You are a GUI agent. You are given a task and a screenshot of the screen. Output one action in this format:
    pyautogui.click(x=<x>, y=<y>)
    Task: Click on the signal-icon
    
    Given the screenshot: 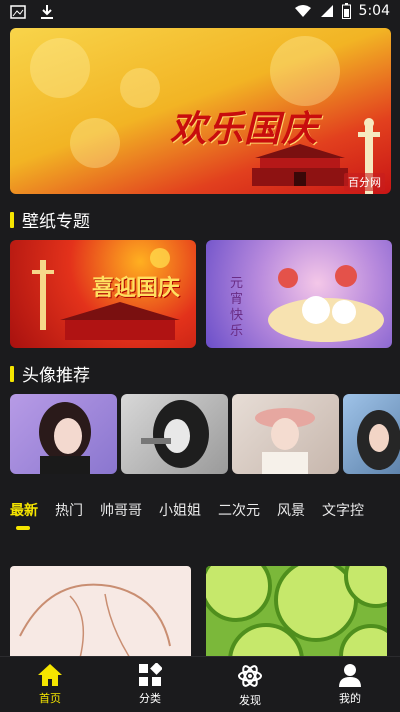 What is the action you would take?
    pyautogui.click(x=326, y=11)
    